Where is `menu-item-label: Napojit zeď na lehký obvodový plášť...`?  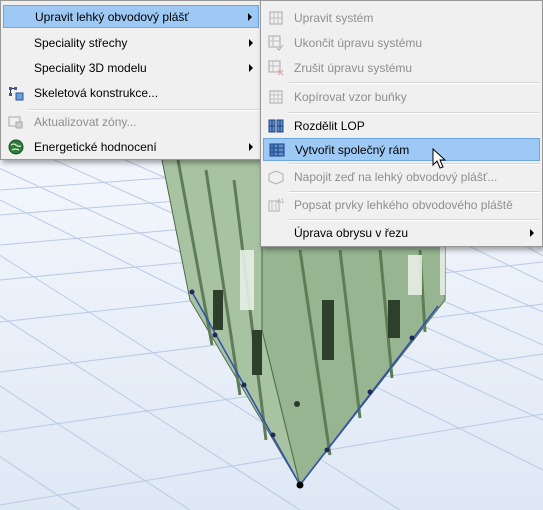 menu-item-label: Napojit zeď na lehký obvodový plášť... is located at coordinates (396, 177).